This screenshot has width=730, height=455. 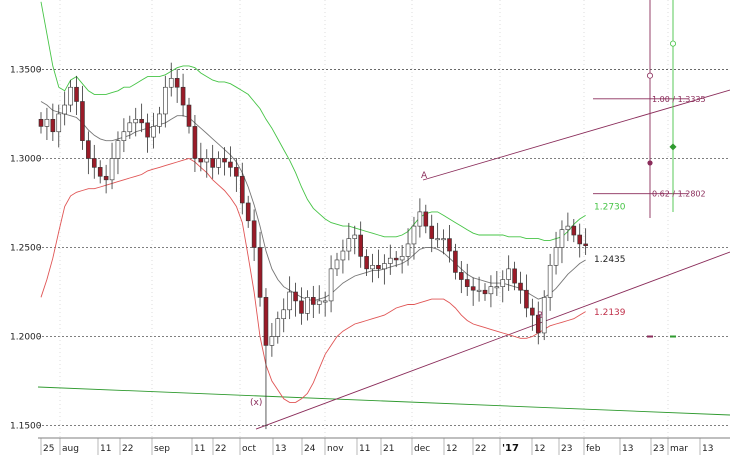 What do you see at coordinates (540, 316) in the screenshot?
I see `point-b-label: B` at bounding box center [540, 316].